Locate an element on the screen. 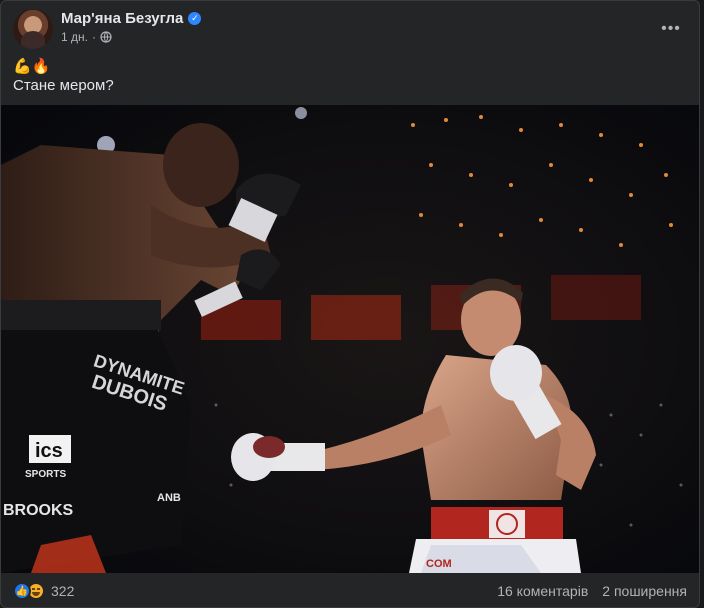 This screenshot has width=704, height=608. post-emojis: 💪🔥 is located at coordinates (32, 66).